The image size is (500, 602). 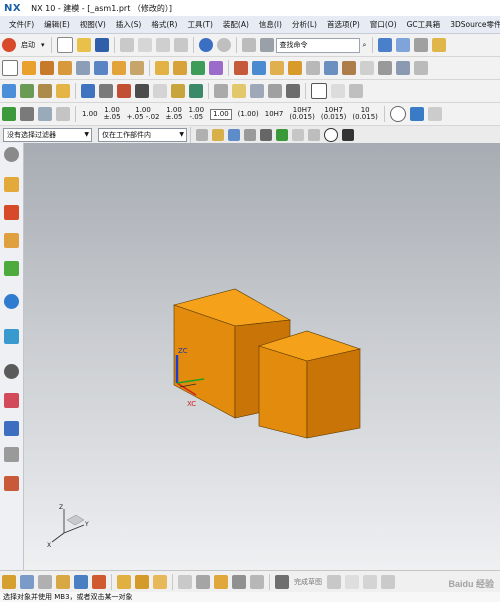 I want to click on edit-section-icon, so click(x=221, y=582).